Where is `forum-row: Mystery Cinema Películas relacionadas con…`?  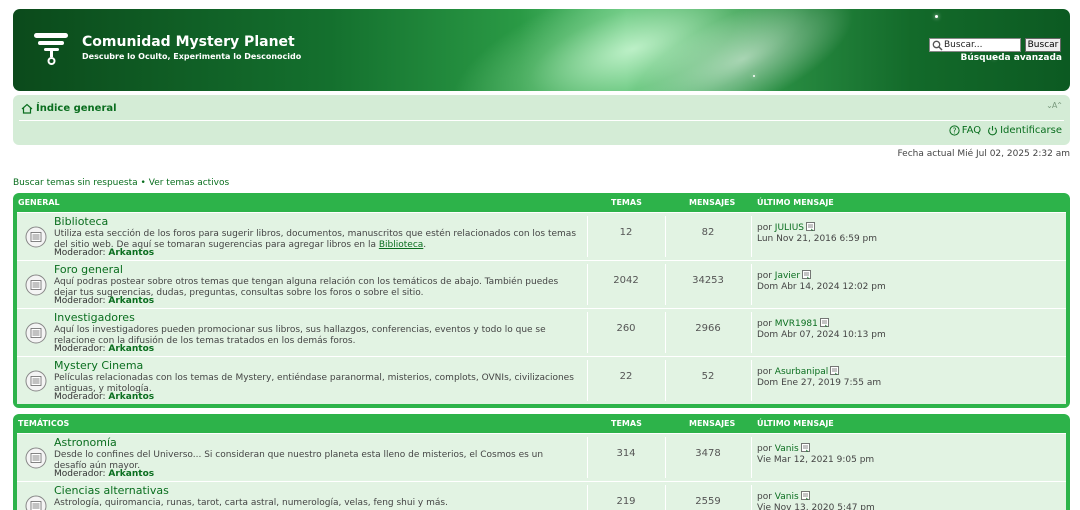 forum-row: Mystery Cinema Películas relacionadas con… is located at coordinates (541, 380).